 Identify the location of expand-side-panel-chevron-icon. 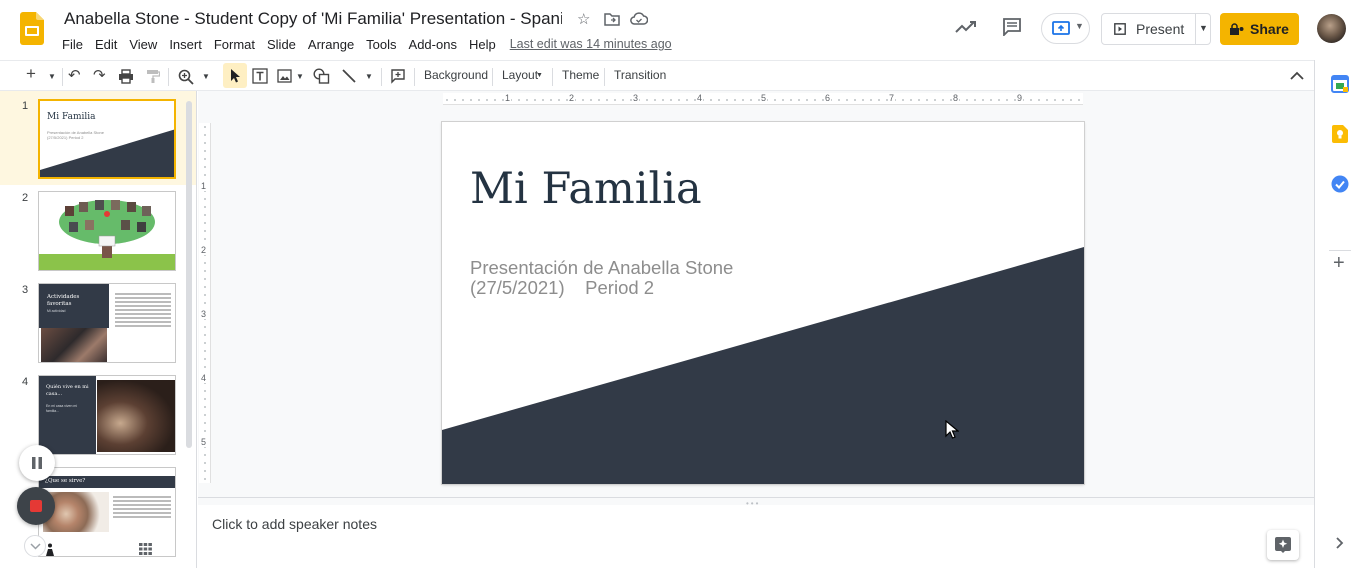
(1339, 543).